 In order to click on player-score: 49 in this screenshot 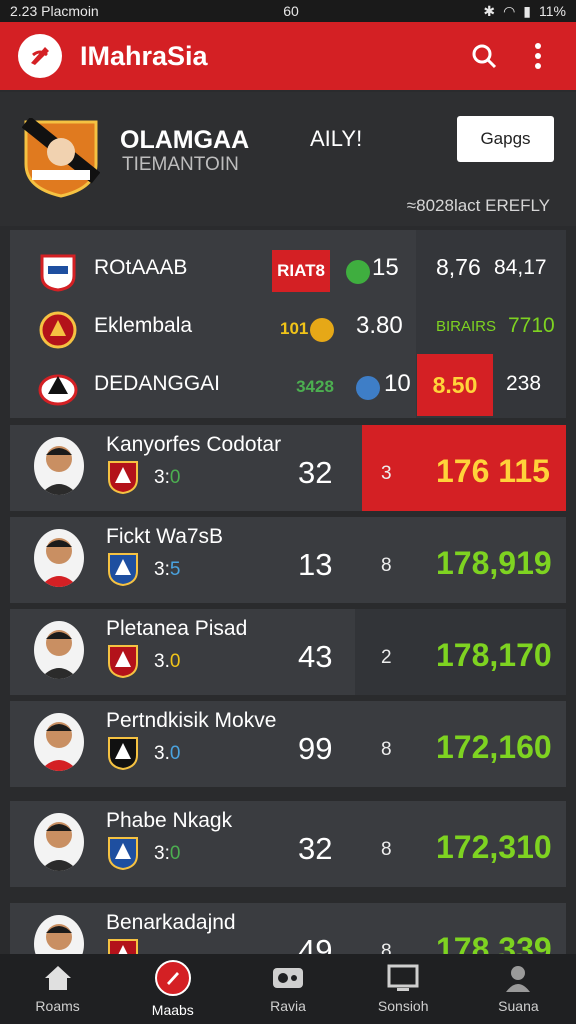, I will do `click(315, 944)`.